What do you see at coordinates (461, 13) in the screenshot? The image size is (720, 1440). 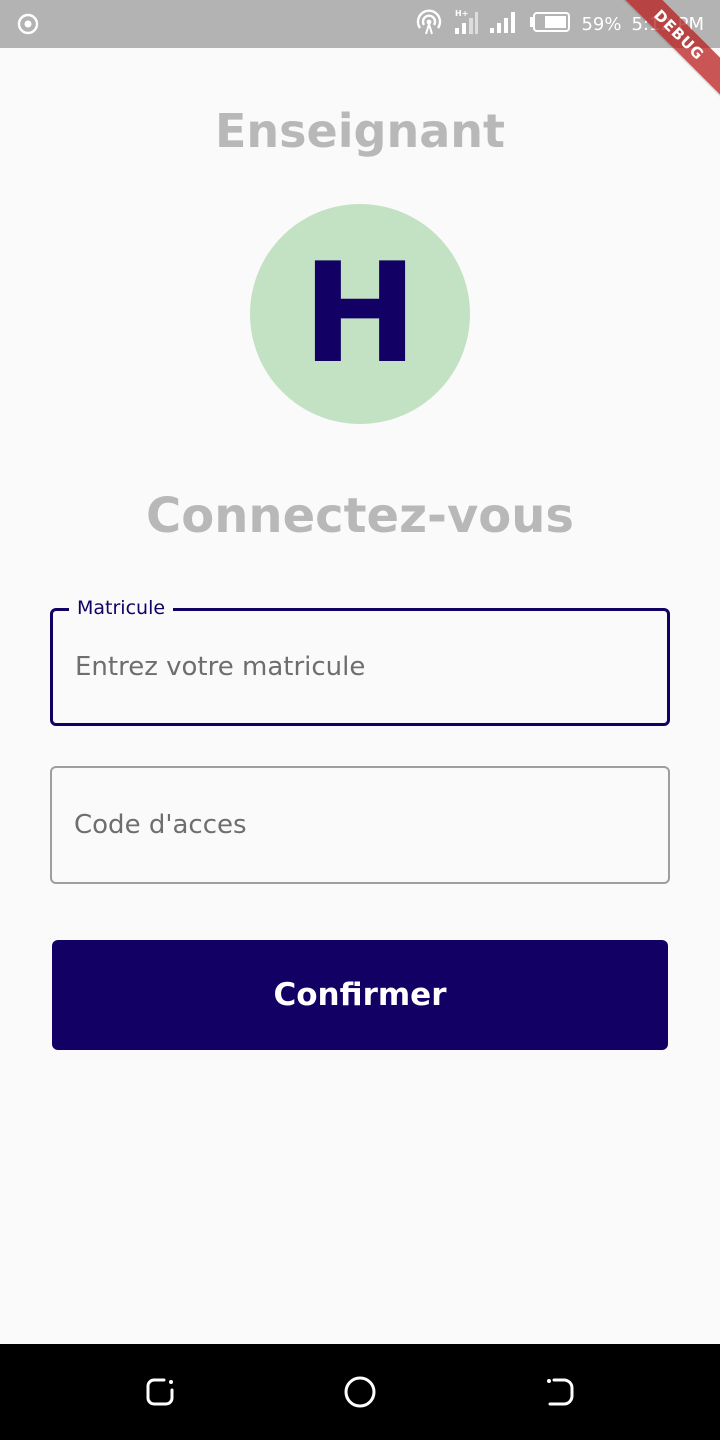 I see `svg-text: H+` at bounding box center [461, 13].